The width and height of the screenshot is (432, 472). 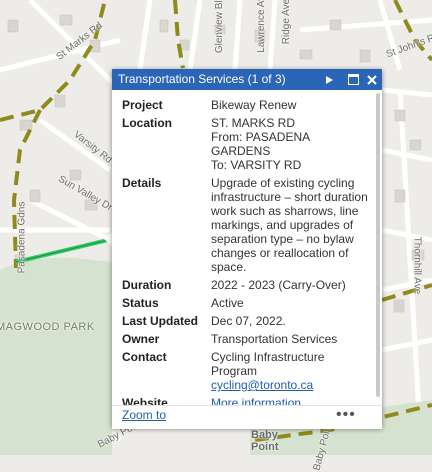 What do you see at coordinates (253, 123) in the screenshot?
I see `attribute-value-line: ST. MARKS RD` at bounding box center [253, 123].